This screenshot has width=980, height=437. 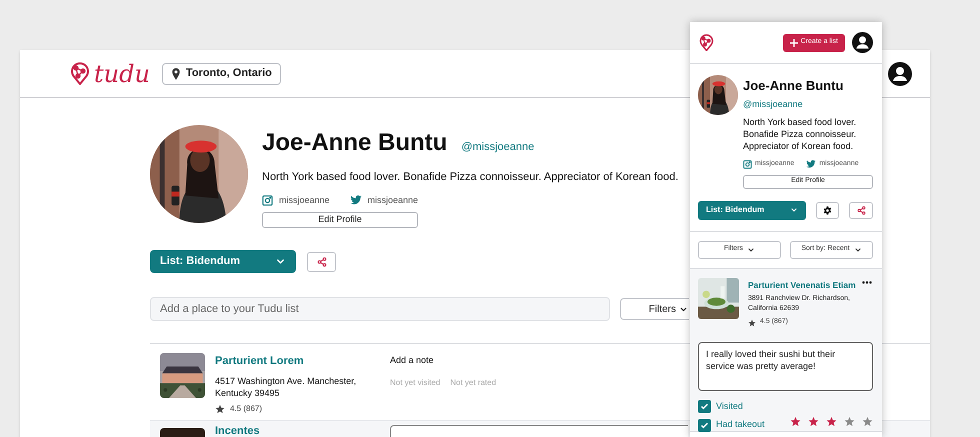 I want to click on instagram-handle: missjoeanne, so click(x=304, y=200).